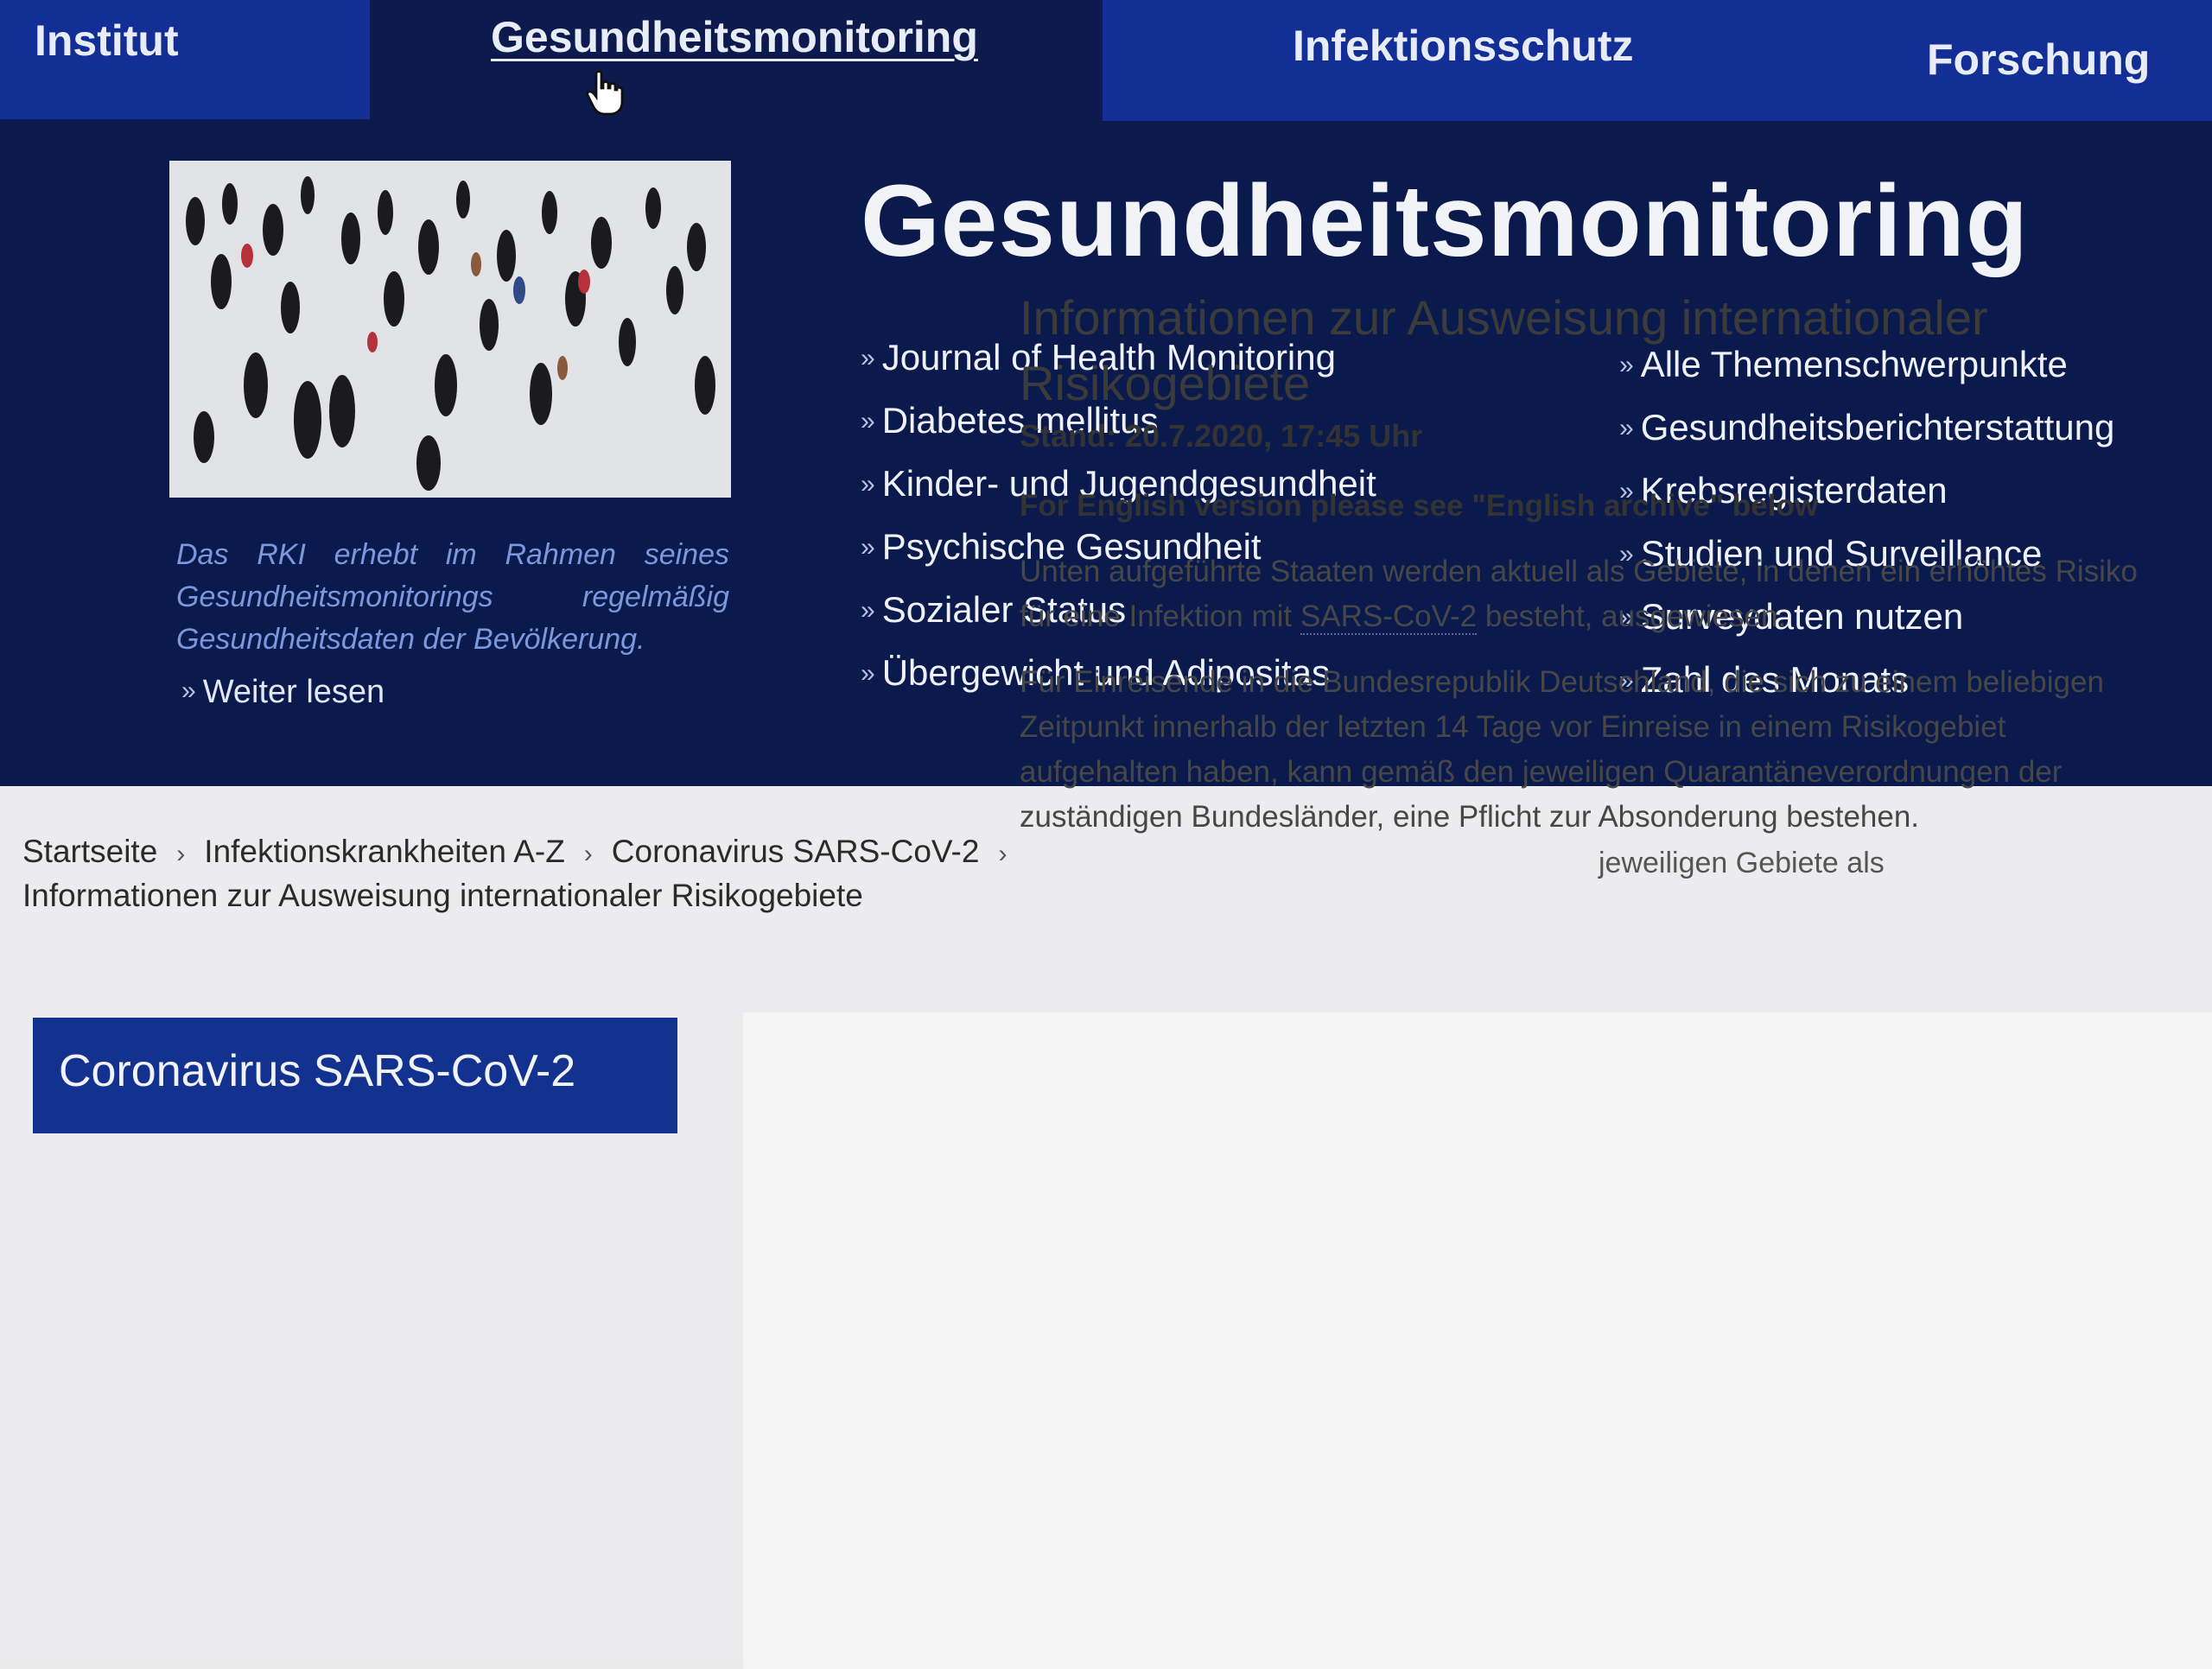 This screenshot has height=1669, width=2212. I want to click on mega-menu-title: Gesundheitsmonitoring, so click(1445, 221).